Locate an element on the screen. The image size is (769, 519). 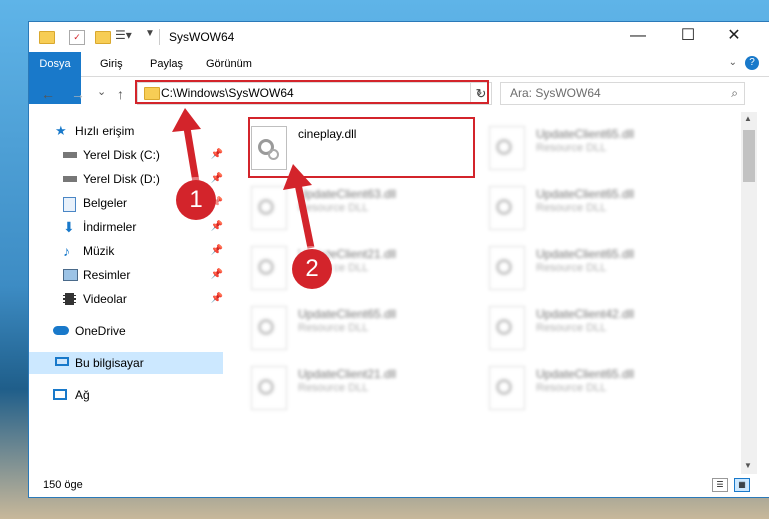
arrow-1-head is located at coordinates (186, 120).